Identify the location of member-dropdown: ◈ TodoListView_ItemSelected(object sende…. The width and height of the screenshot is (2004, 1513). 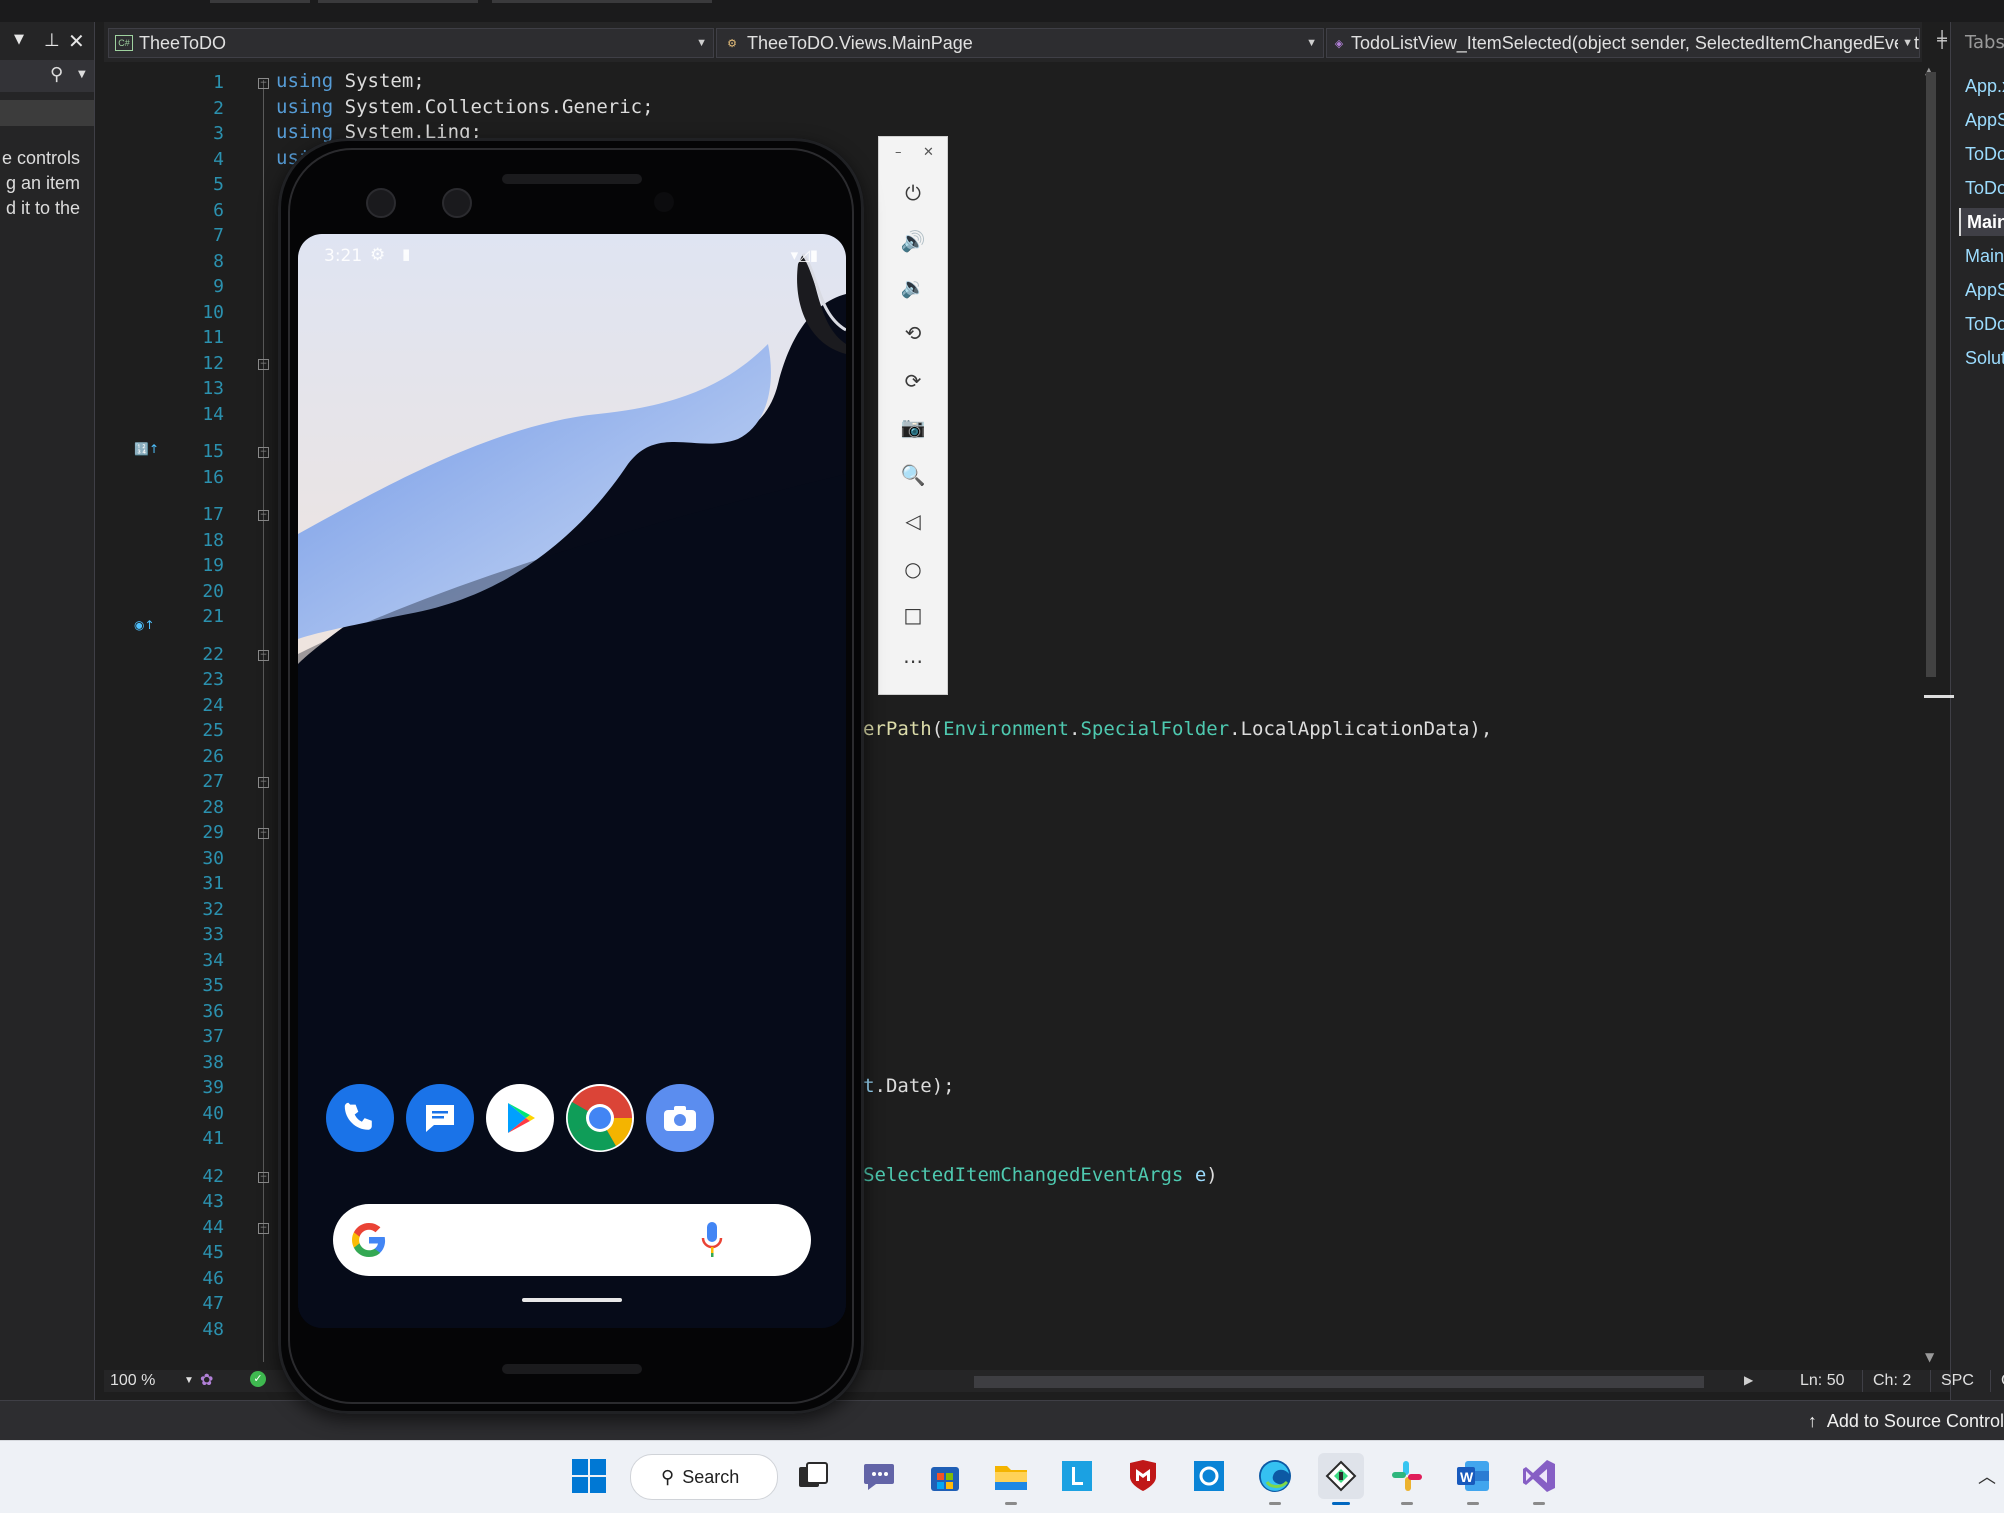
(1623, 43).